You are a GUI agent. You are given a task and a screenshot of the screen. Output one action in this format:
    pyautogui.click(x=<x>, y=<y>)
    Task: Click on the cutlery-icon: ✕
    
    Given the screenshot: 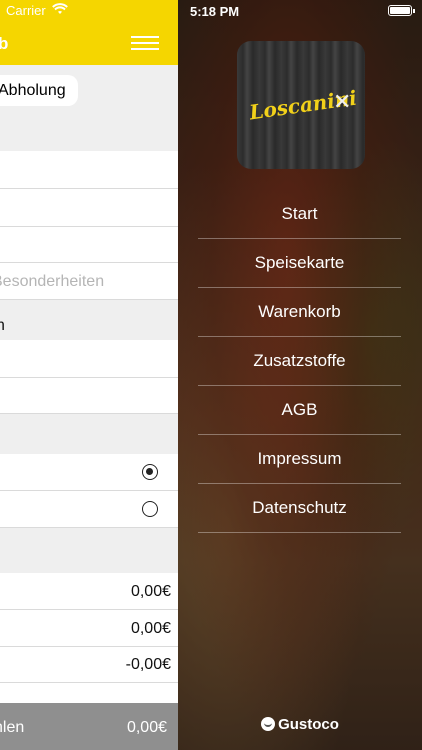 What is the action you would take?
    pyautogui.click(x=342, y=101)
    